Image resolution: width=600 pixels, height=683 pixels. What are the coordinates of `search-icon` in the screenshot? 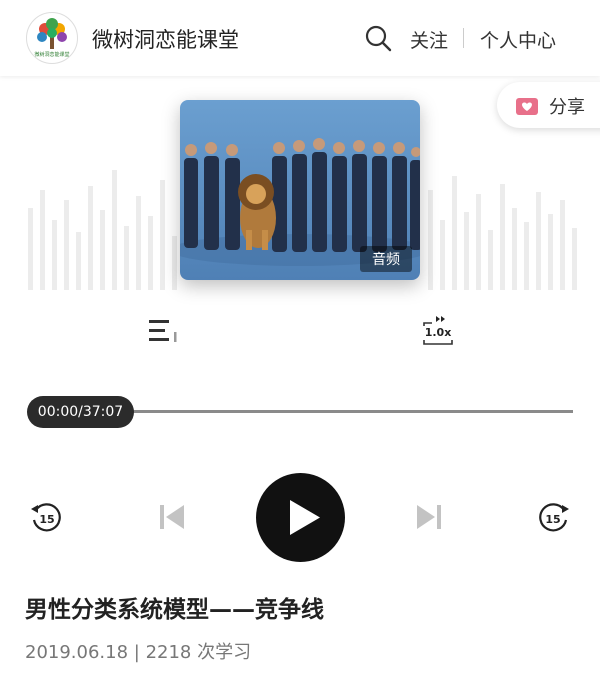 It's located at (378, 38).